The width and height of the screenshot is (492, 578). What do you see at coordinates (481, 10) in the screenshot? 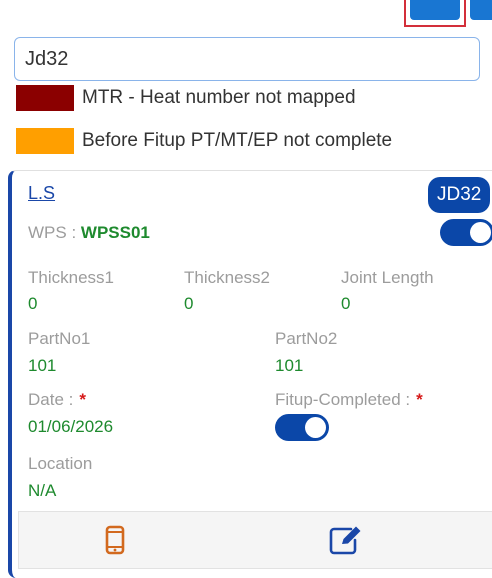
I see `top-action-button-secondary` at bounding box center [481, 10].